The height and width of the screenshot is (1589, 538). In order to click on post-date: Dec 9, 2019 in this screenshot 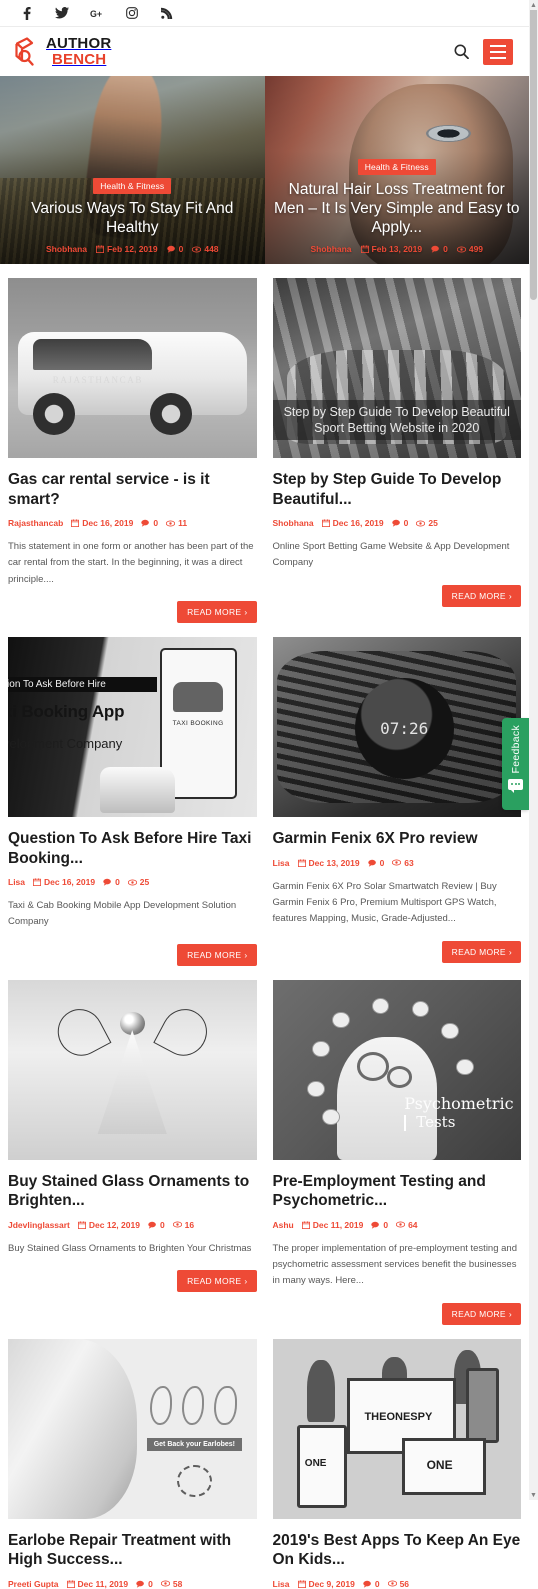, I will do `click(326, 1584)`.